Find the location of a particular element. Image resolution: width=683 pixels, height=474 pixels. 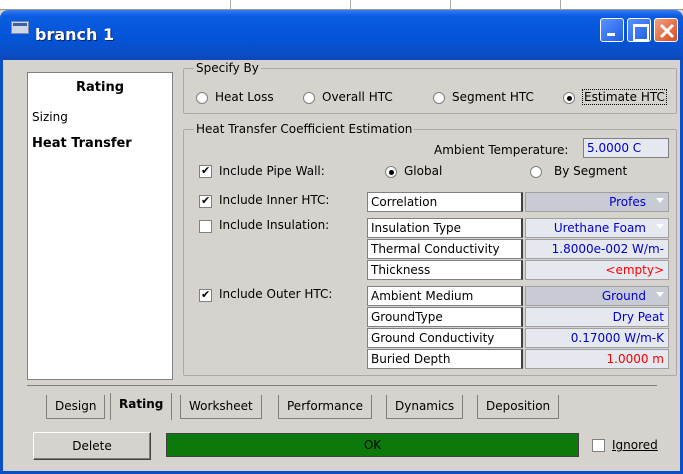

include-inner-htc-label: Include Inner HTC: is located at coordinates (274, 200).